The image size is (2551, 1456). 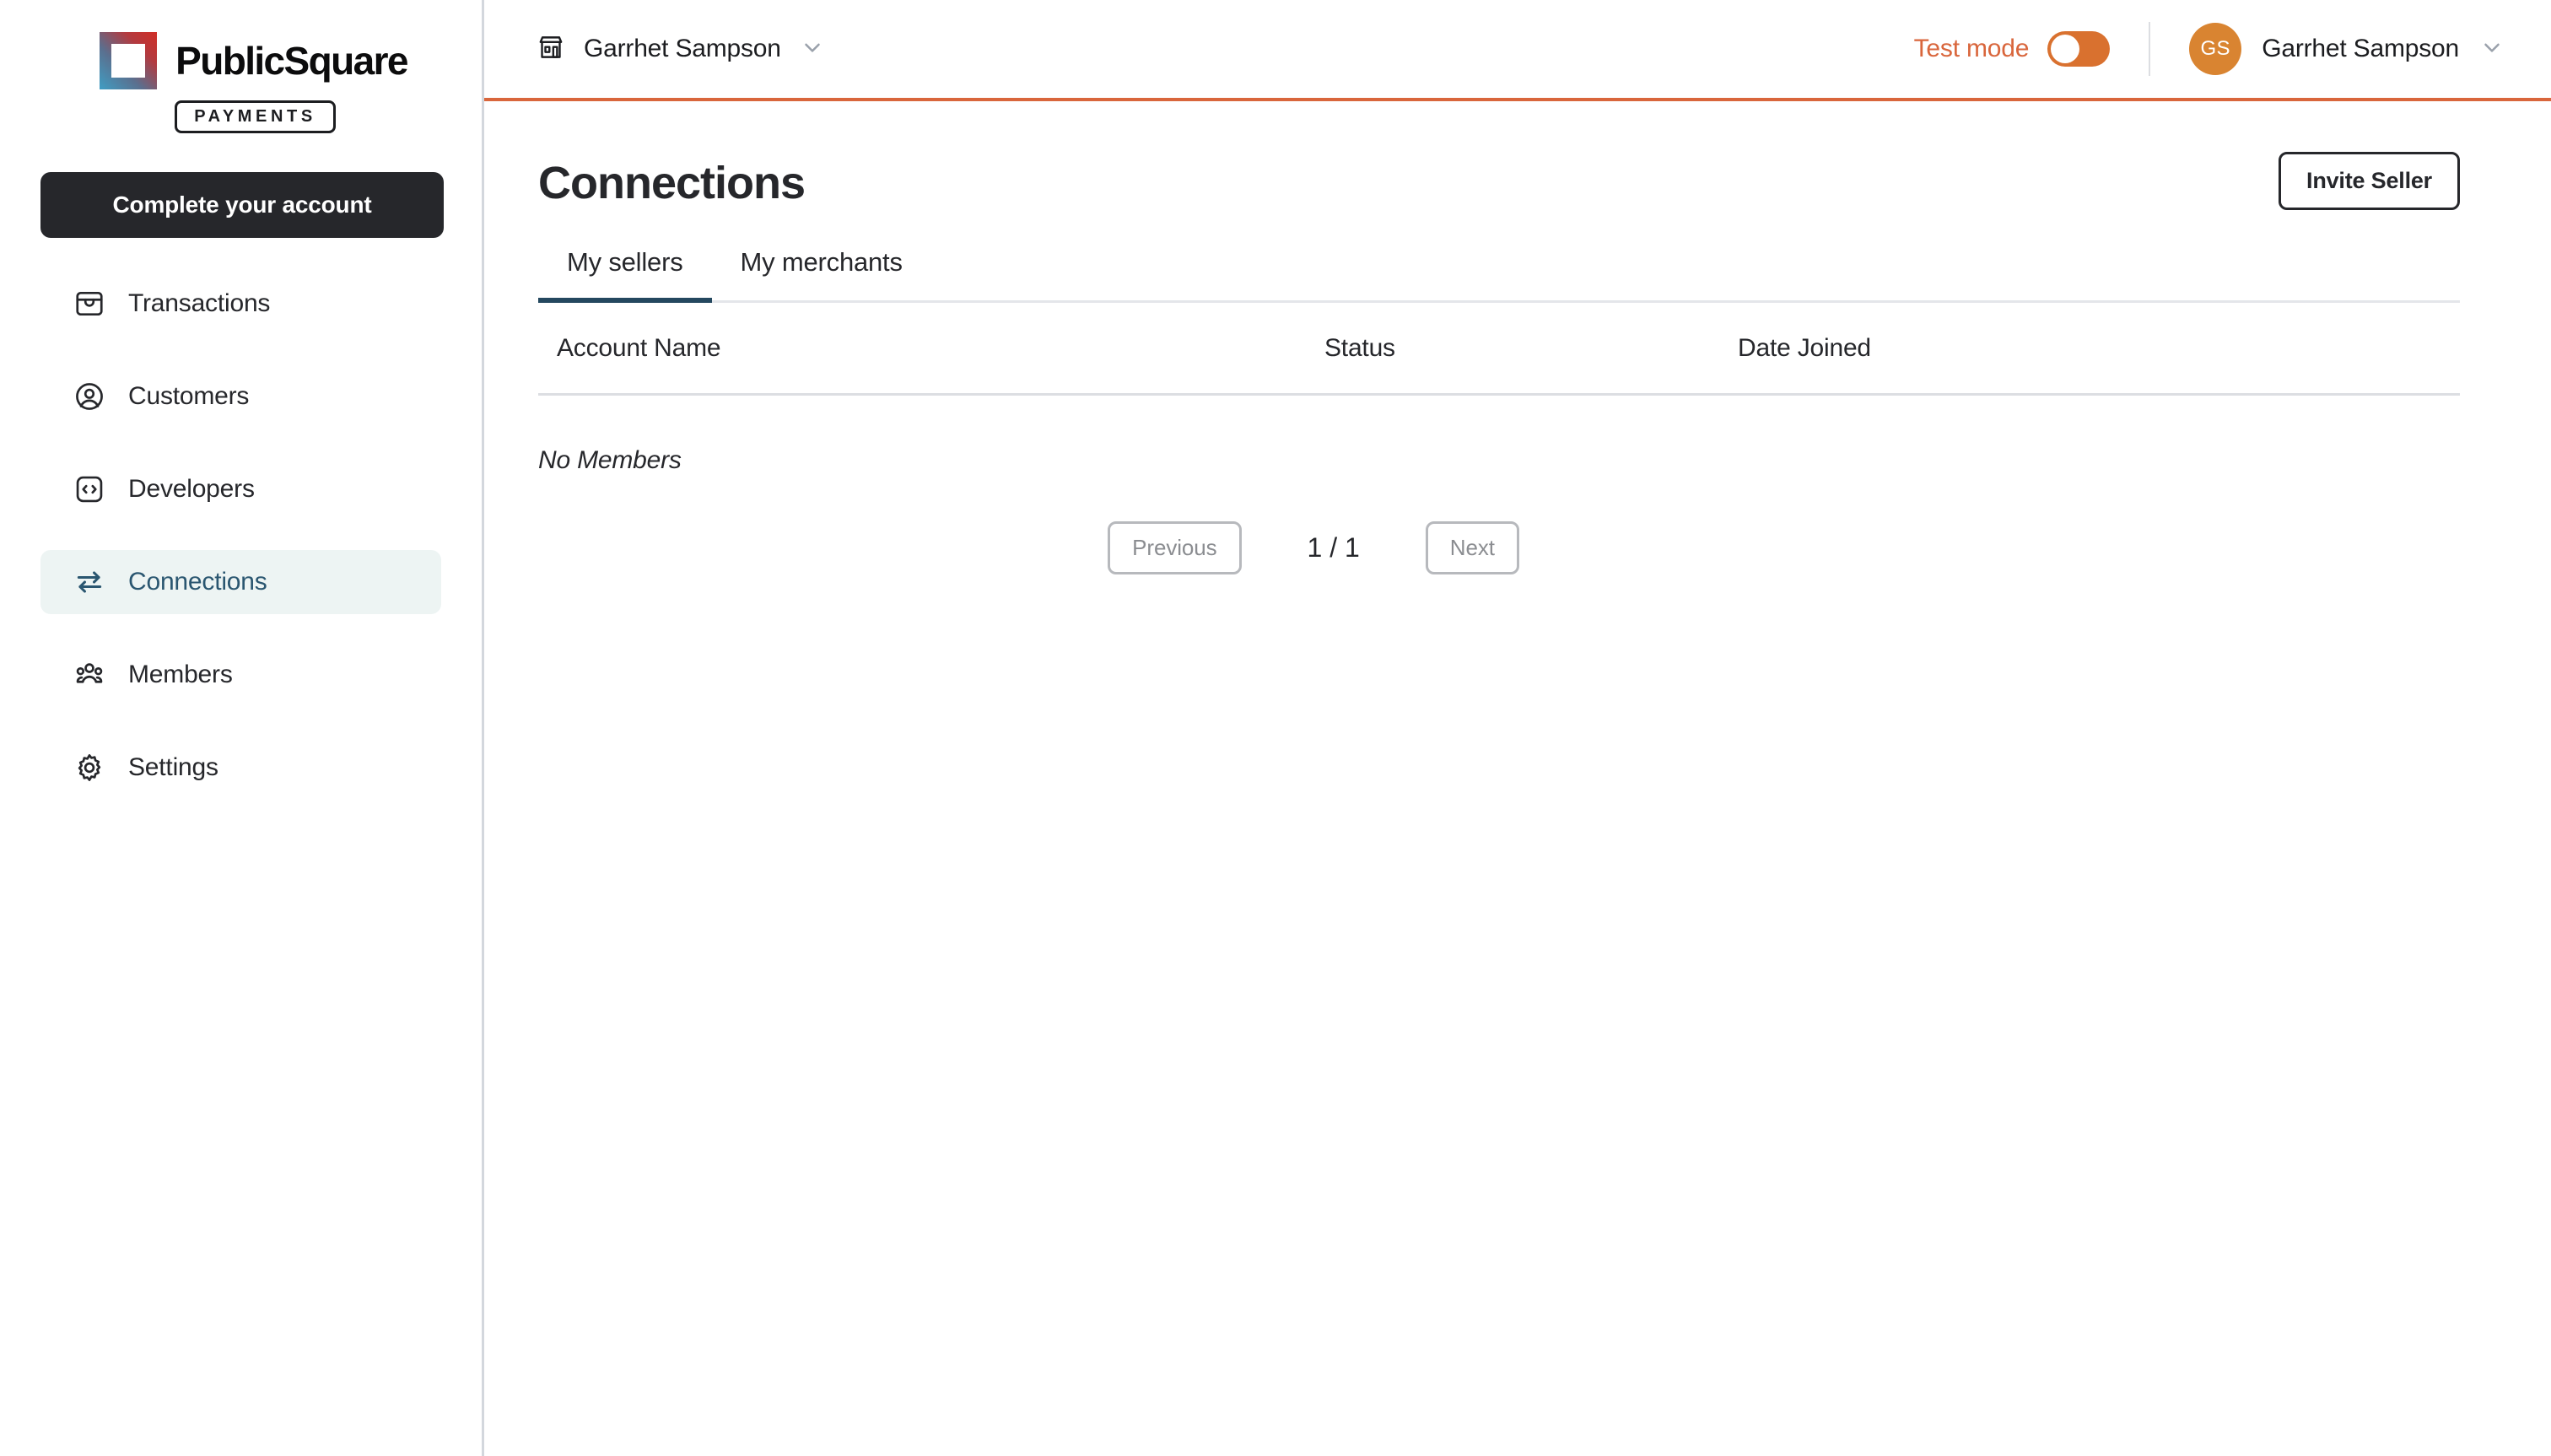 I want to click on user-name: Garrhet Sampson, so click(x=2360, y=48).